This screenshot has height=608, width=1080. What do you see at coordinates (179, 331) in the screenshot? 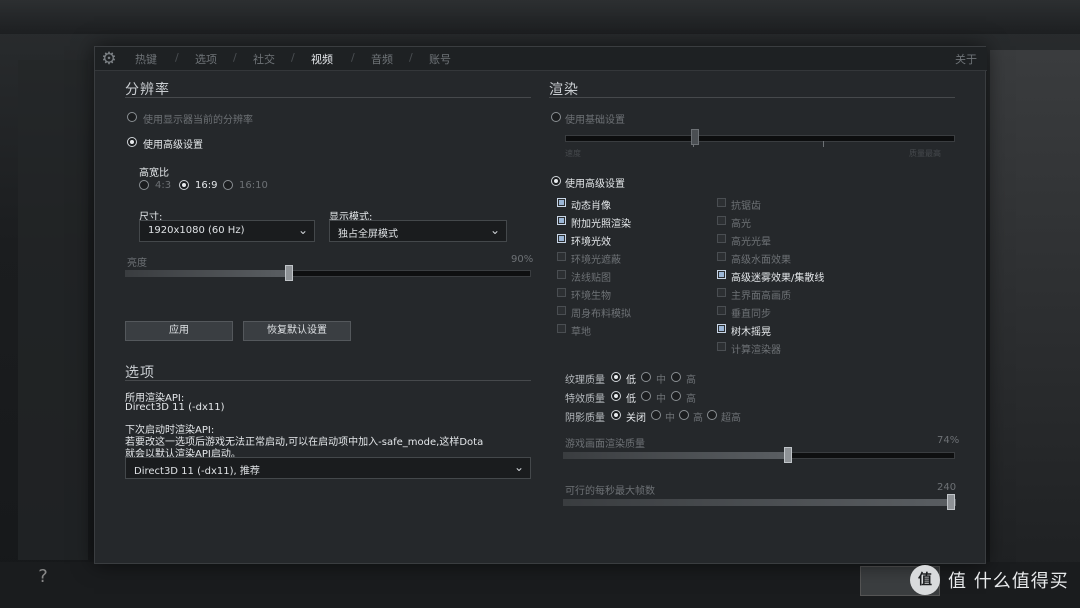
I see `apply-button: 应用` at bounding box center [179, 331].